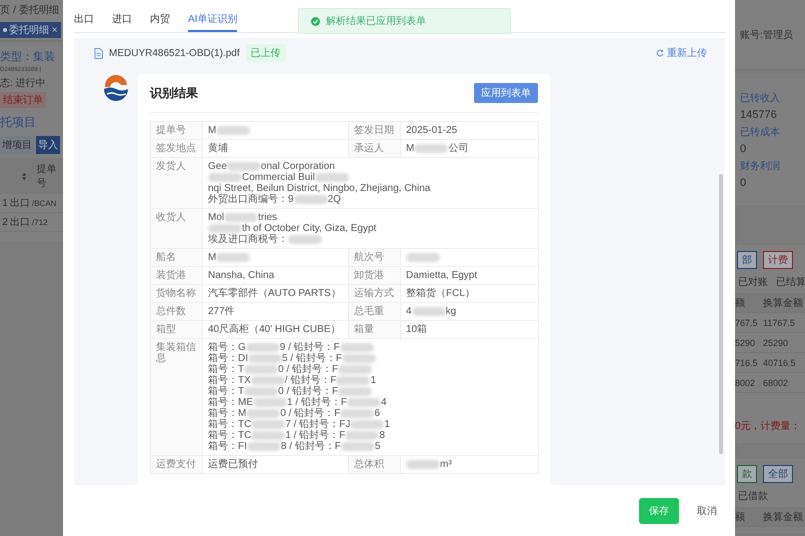 The width and height of the screenshot is (805, 536). What do you see at coordinates (747, 363) in the screenshot?
I see `table-cell-text: 716.5` at bounding box center [747, 363].